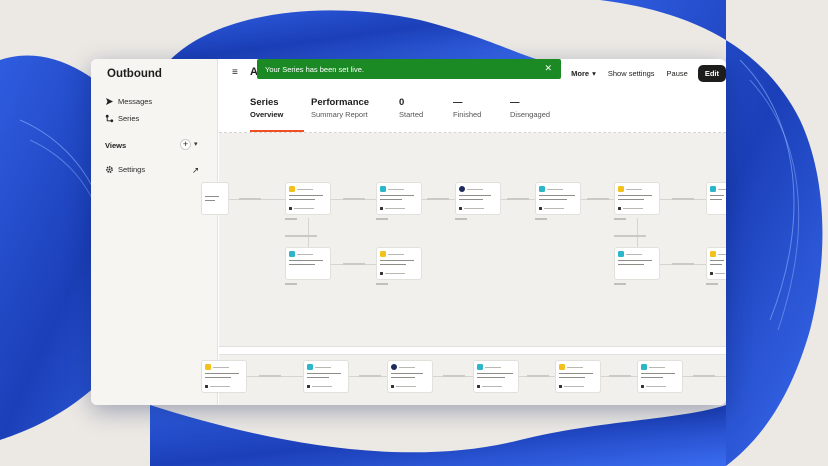 The width and height of the screenshot is (828, 466). I want to click on close-icon: ✕, so click(548, 68).